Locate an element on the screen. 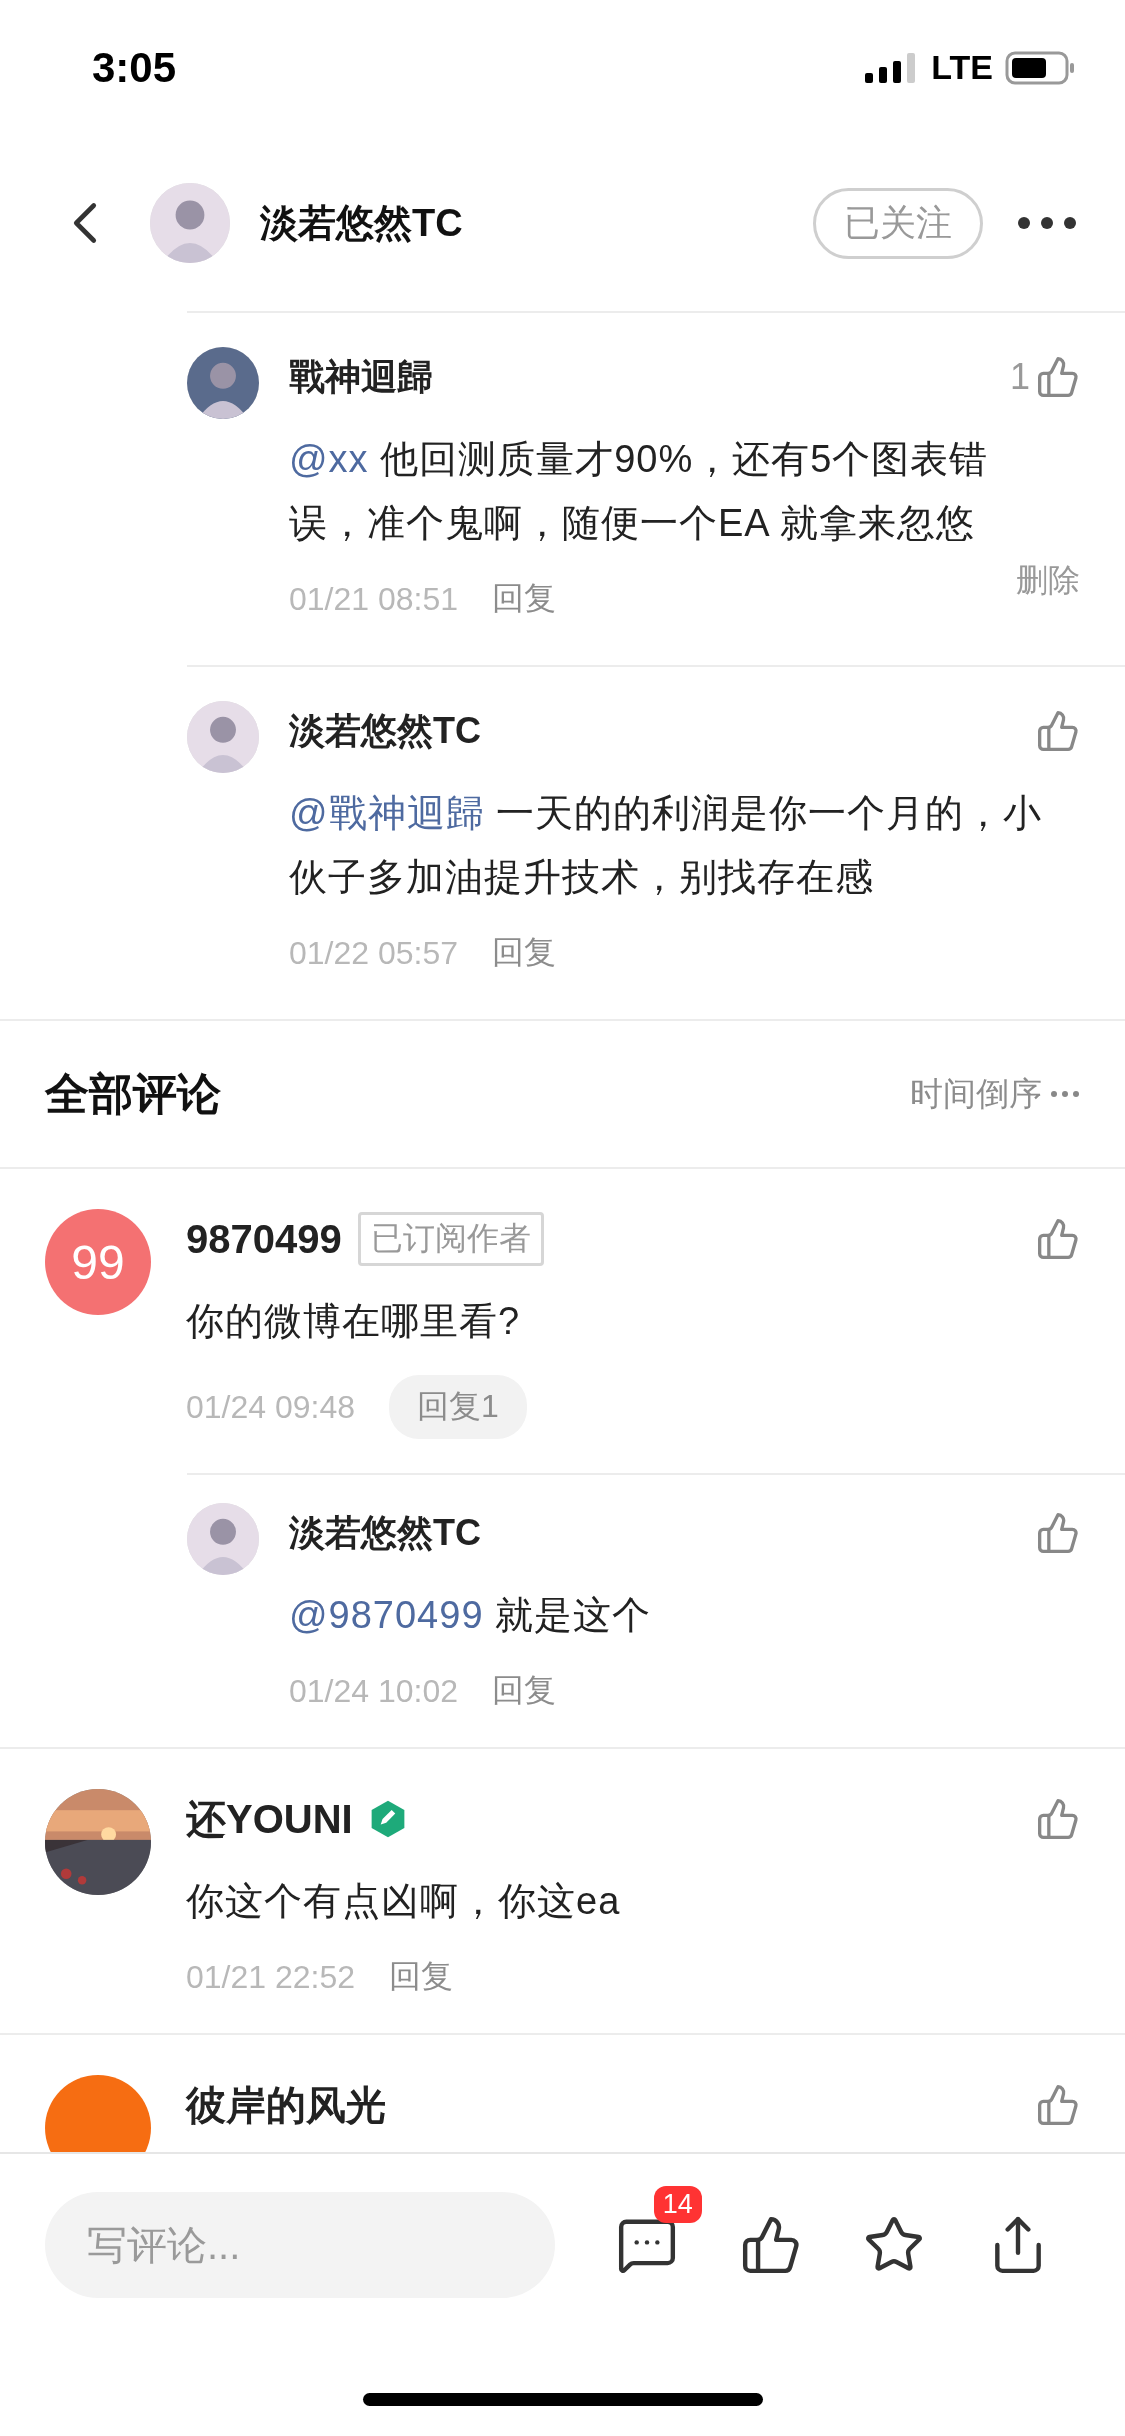 The image size is (1125, 2436). page-title: 淡若悠然TC is located at coordinates (362, 223).